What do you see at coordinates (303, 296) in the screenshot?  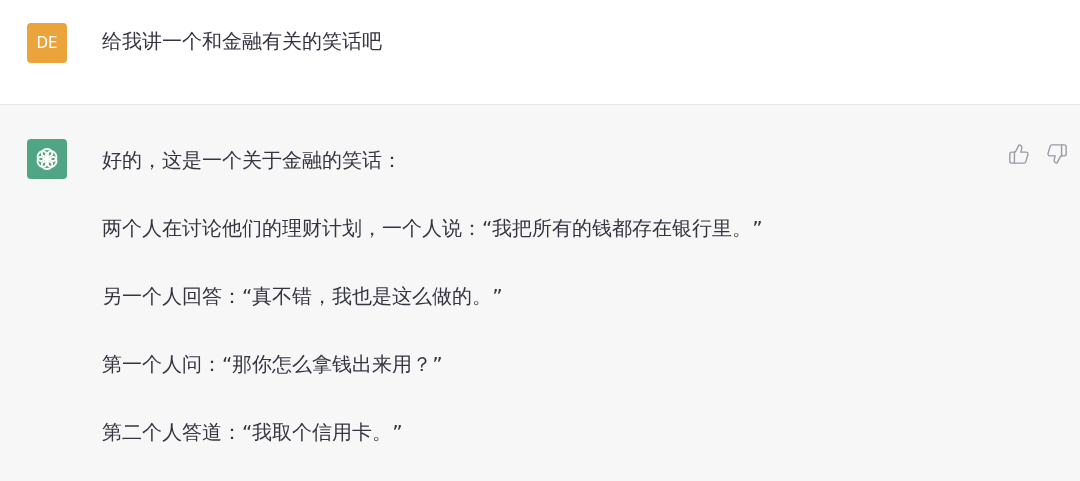 I see `message-text: 另一个人回答：“真不错，我也是这么做的。”` at bounding box center [303, 296].